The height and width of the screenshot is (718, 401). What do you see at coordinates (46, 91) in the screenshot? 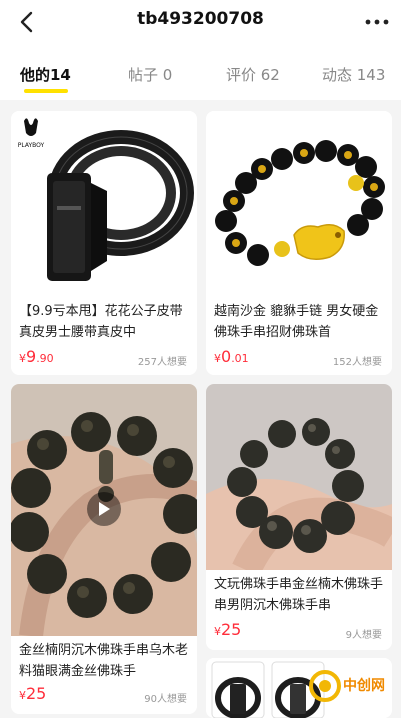
I see `active-tab-indicator` at bounding box center [46, 91].